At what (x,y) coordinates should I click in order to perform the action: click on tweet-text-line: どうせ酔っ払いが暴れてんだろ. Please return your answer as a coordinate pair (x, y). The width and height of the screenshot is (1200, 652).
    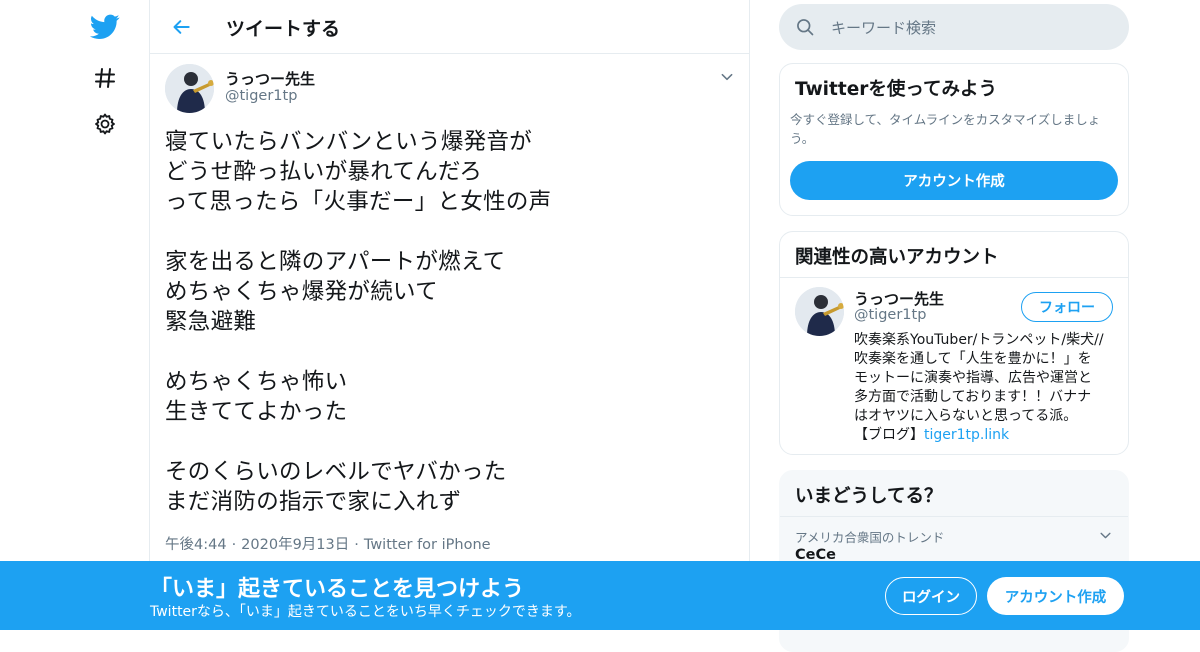
    Looking at the image, I should click on (324, 172).